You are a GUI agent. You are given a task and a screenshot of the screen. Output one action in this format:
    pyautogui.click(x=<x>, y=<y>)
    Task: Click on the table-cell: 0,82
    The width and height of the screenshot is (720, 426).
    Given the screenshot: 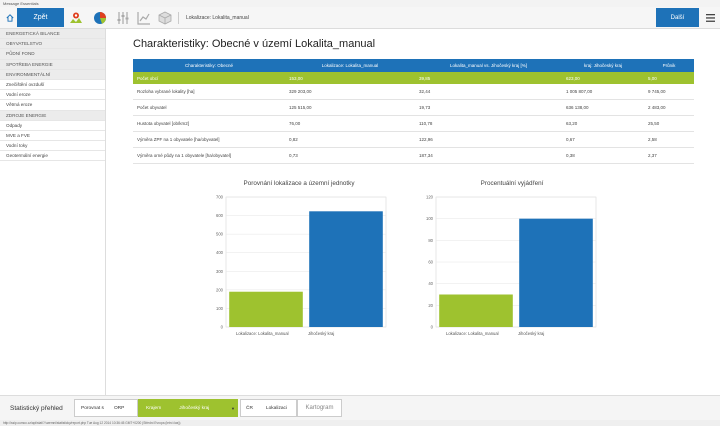 What is the action you would take?
    pyautogui.click(x=350, y=139)
    